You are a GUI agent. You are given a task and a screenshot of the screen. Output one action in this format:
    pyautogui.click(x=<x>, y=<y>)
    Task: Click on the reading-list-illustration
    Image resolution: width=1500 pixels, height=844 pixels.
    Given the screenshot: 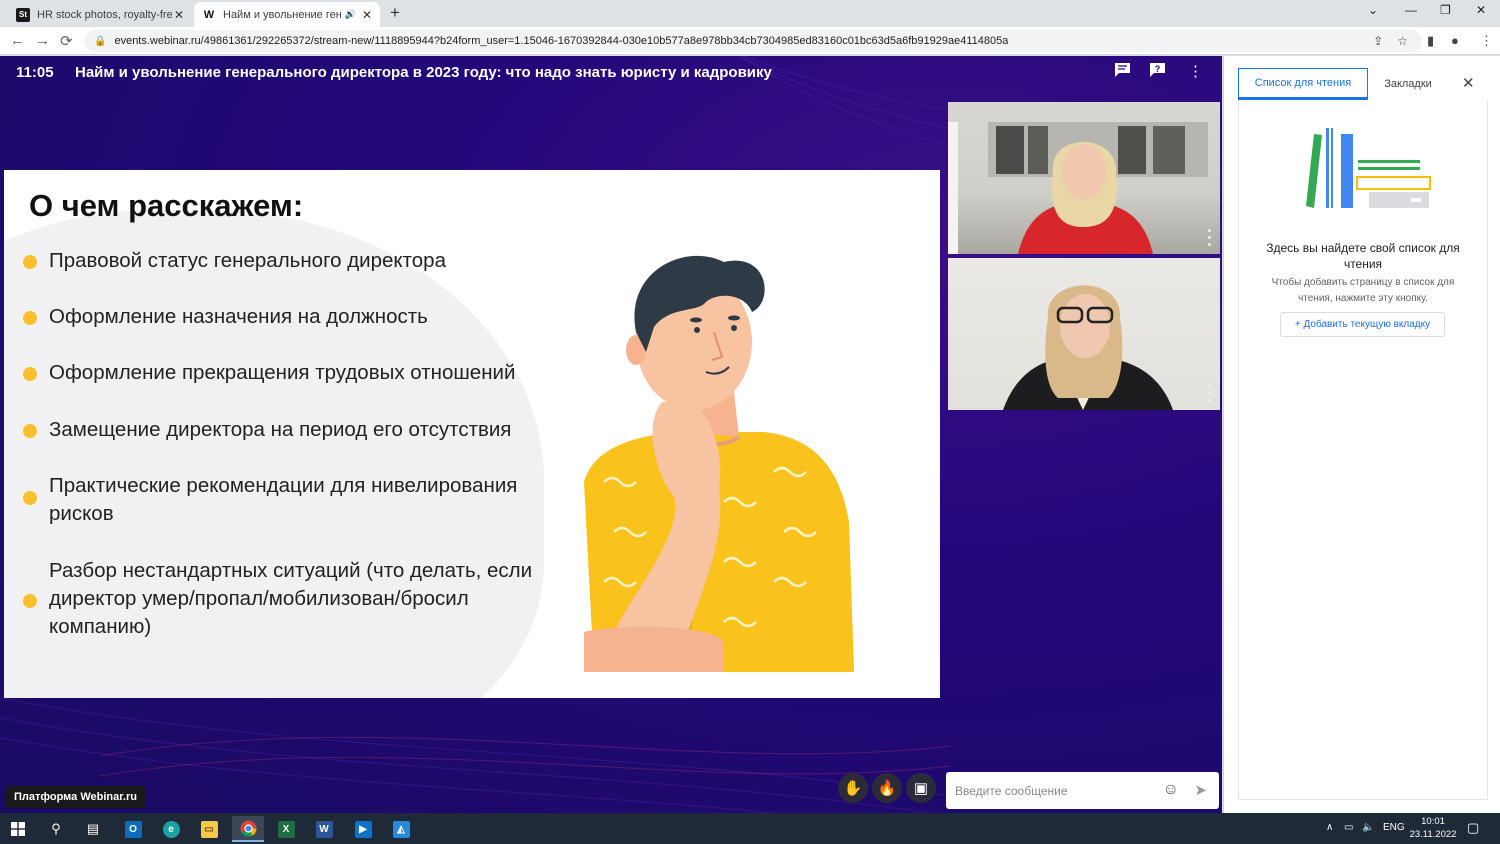 What is the action you would take?
    pyautogui.click(x=1368, y=168)
    